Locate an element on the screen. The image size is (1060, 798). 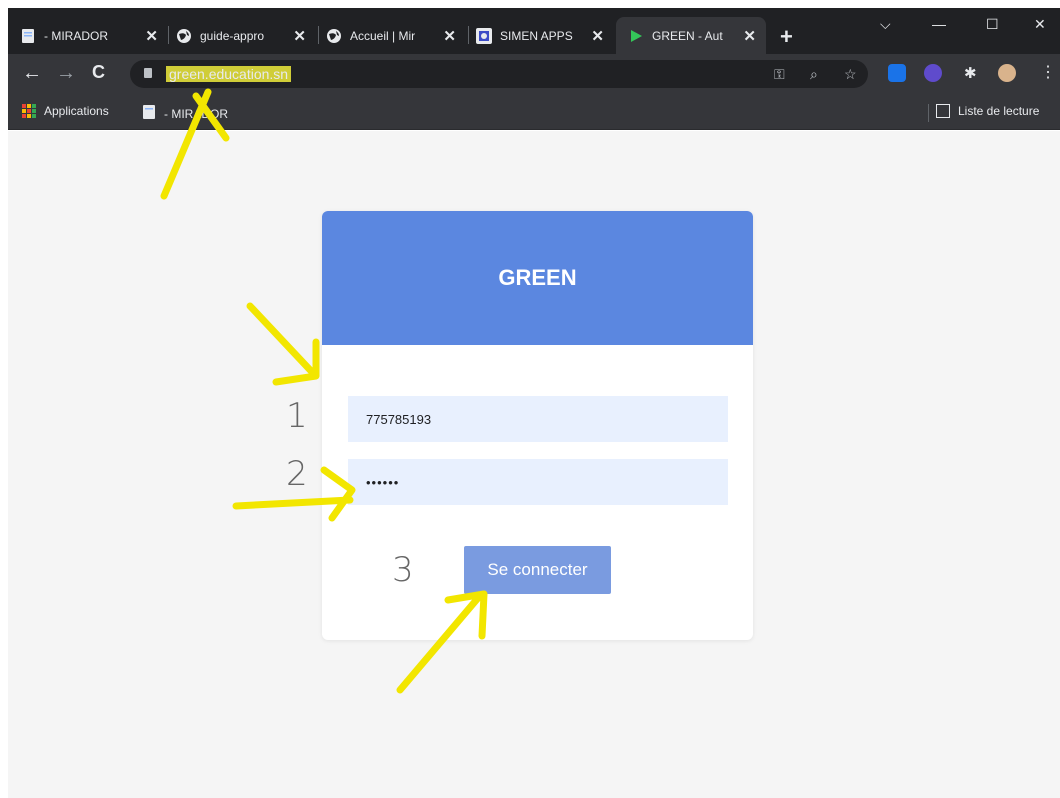
lock-icon is located at coordinates (148, 73).